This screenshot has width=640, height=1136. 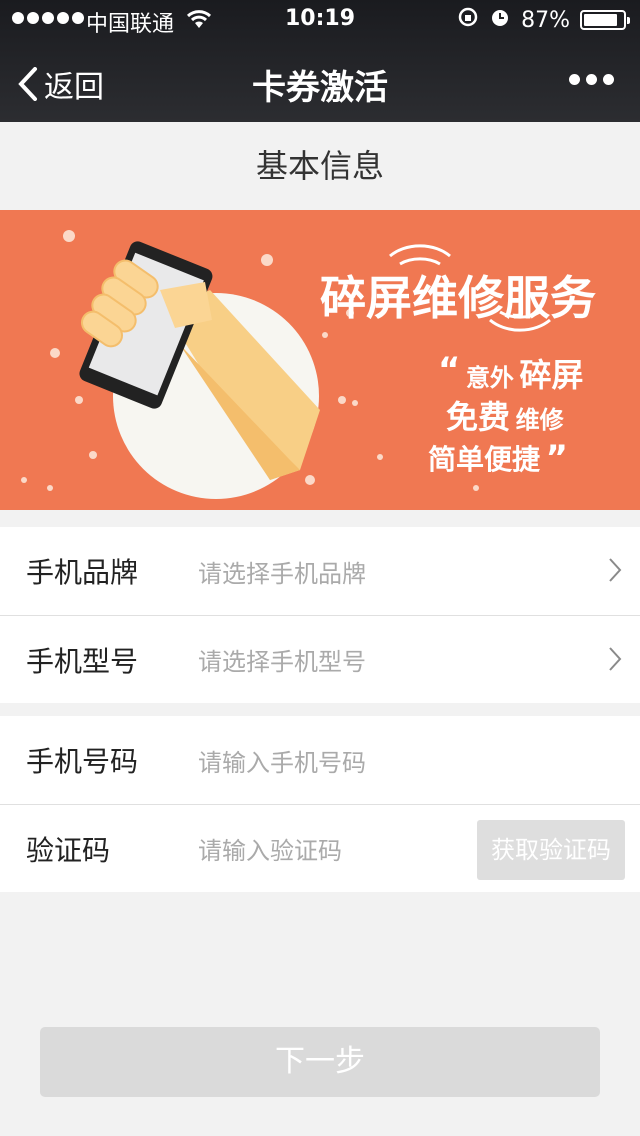 I want to click on banner-line2-b: 维修, so click(x=539, y=420).